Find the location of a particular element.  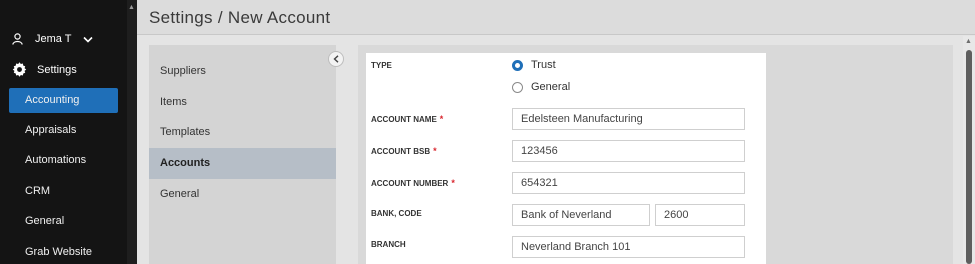

account-number-input: 654321 is located at coordinates (628, 183).